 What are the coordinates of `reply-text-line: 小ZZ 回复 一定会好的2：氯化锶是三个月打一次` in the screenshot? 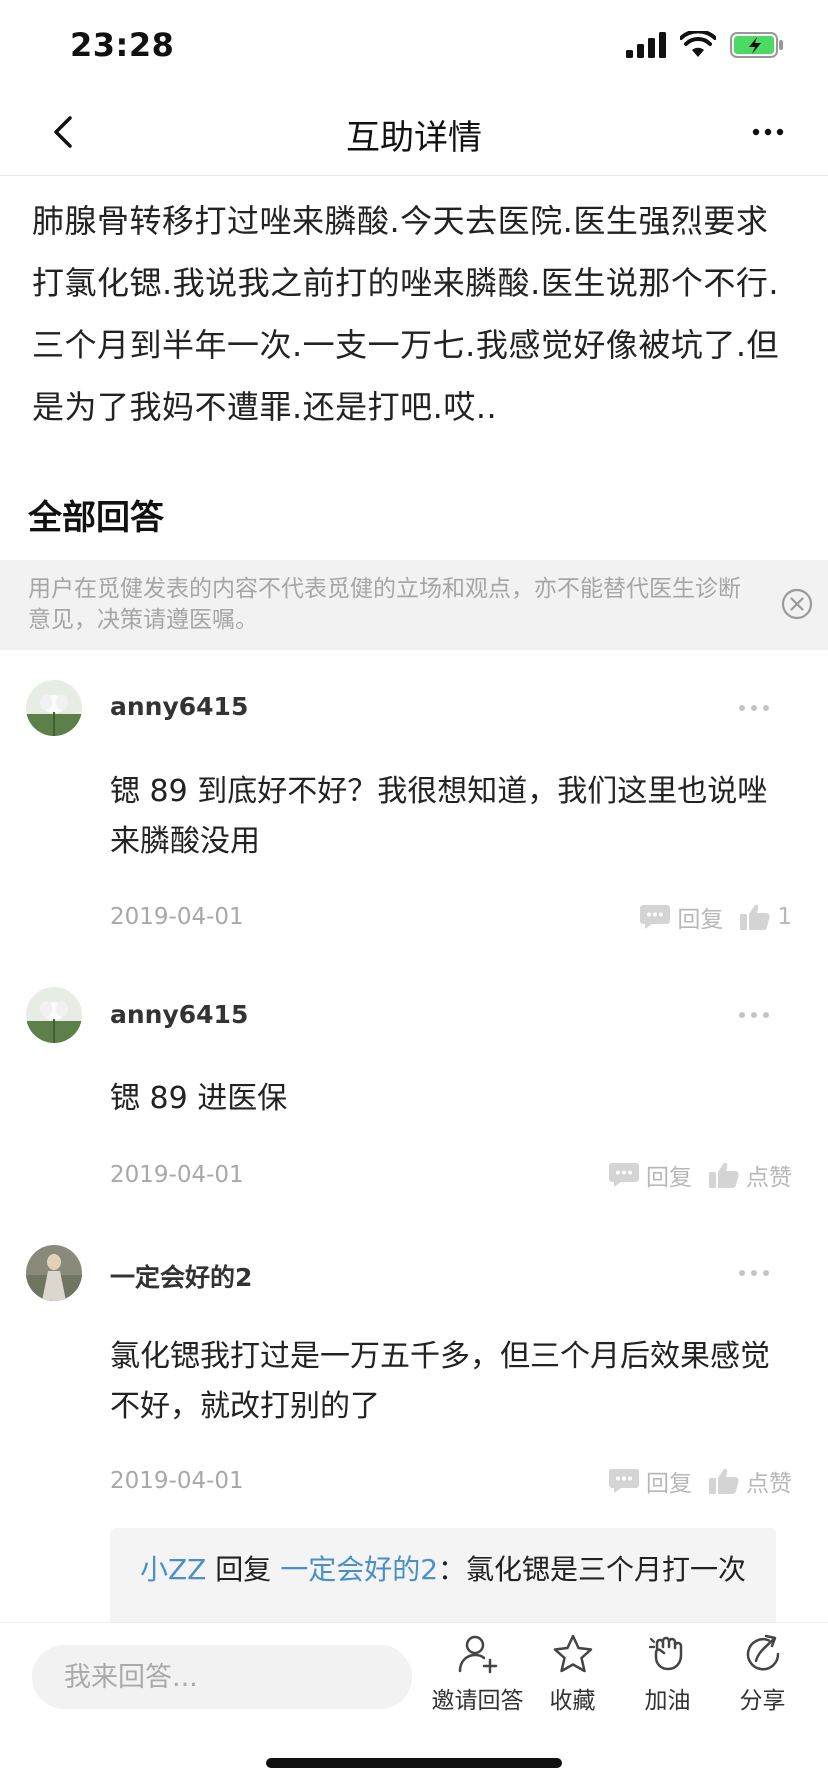 It's located at (445, 1570).